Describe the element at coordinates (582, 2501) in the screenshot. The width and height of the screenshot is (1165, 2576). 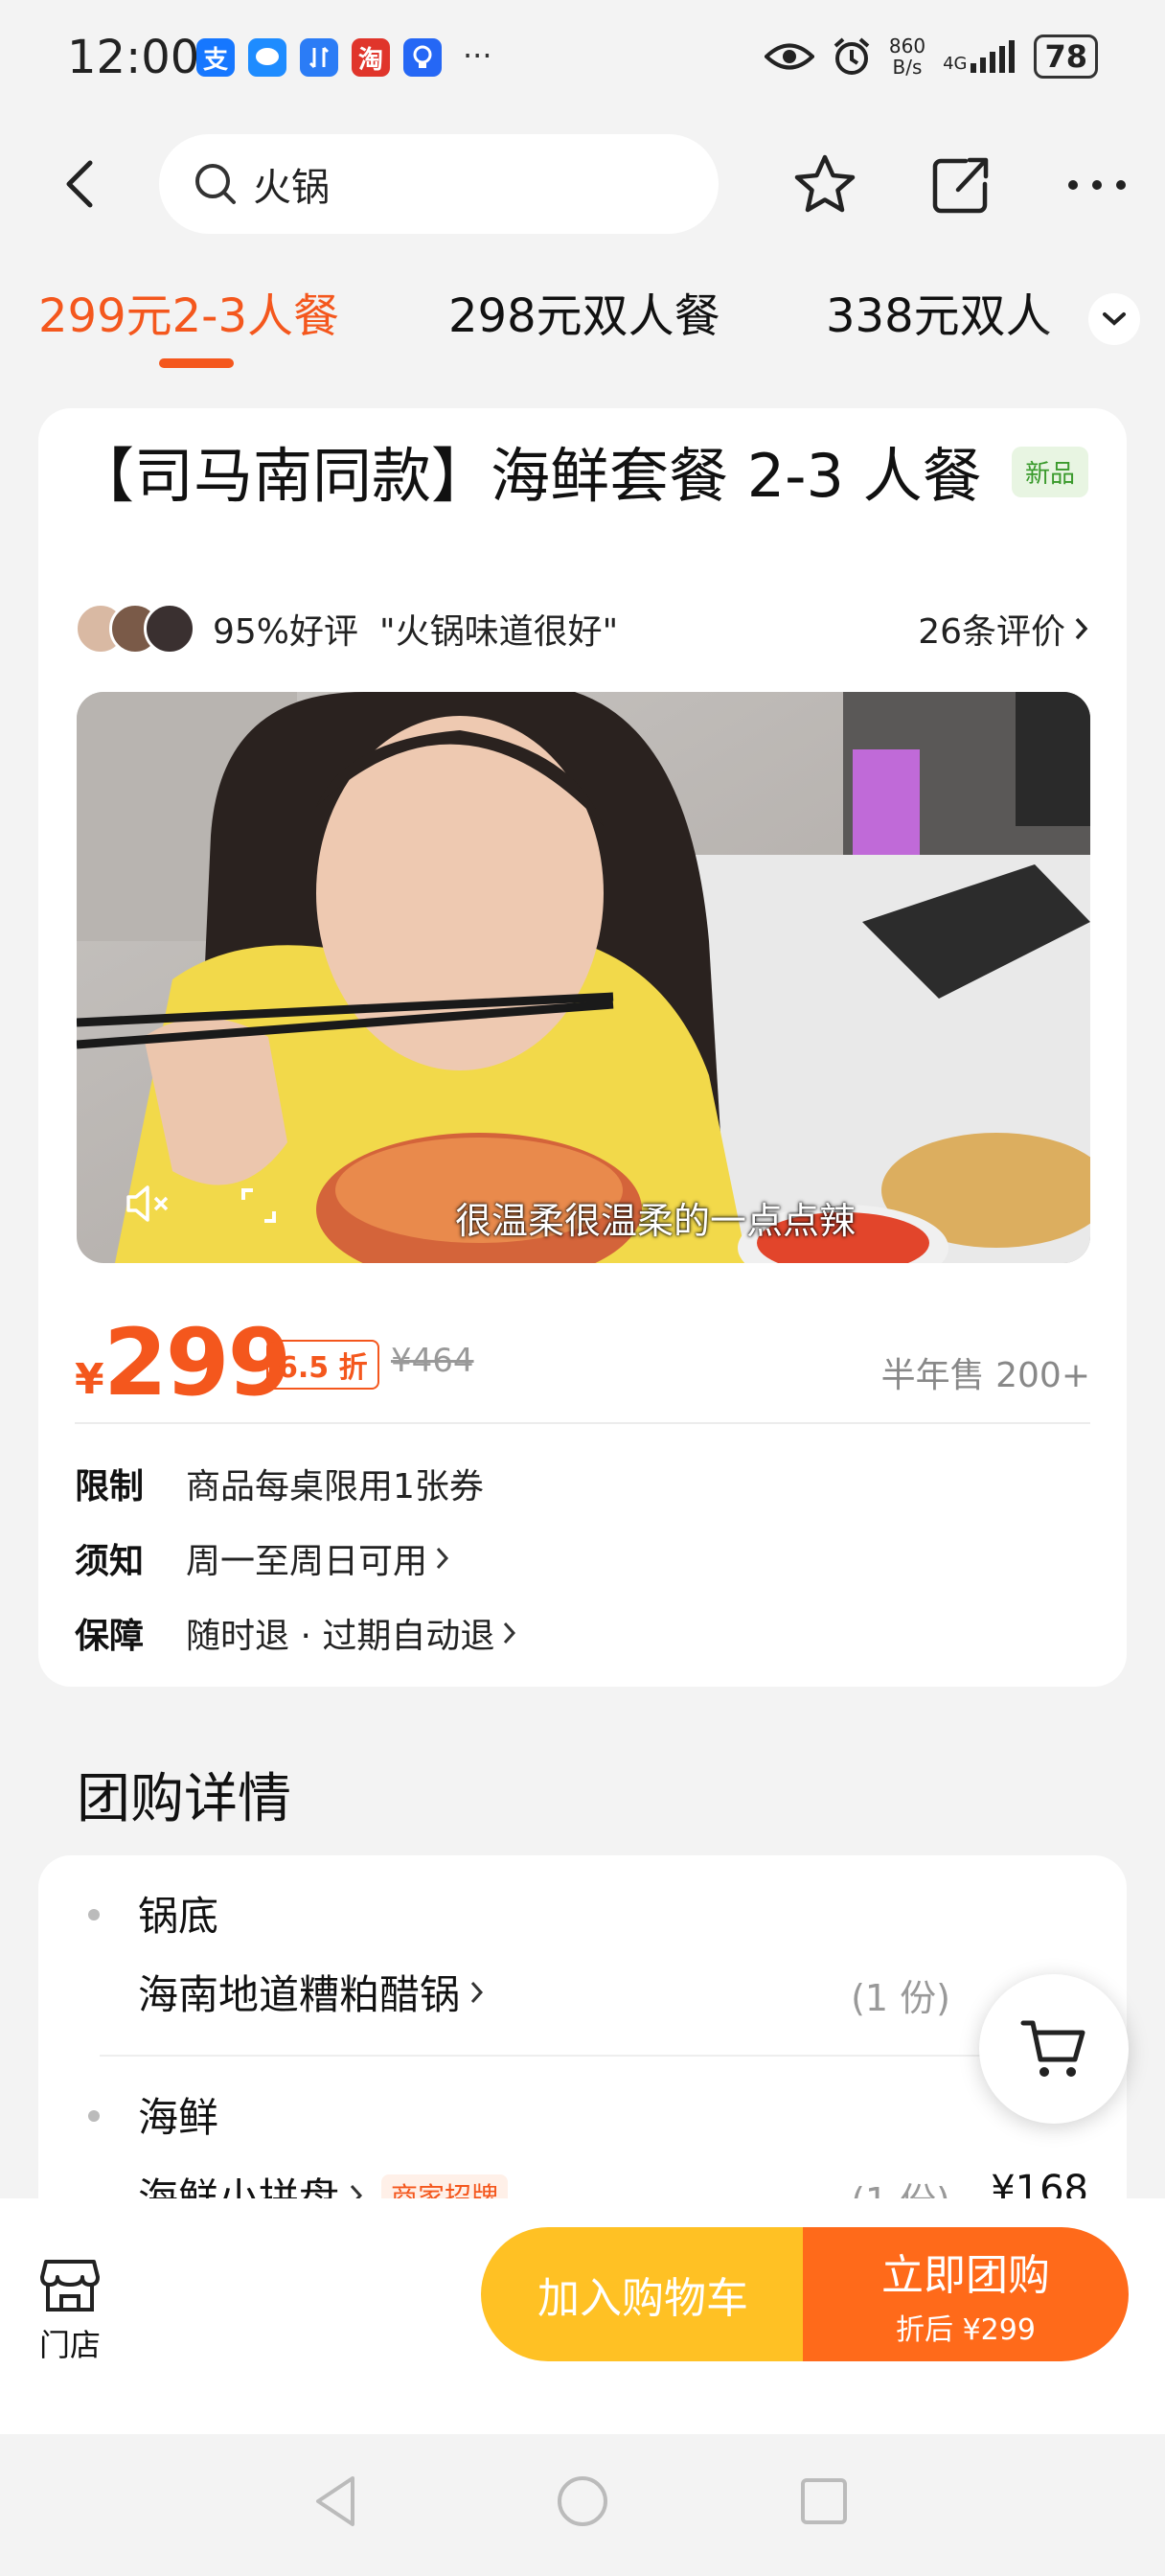
I see `system-home-icon` at that location.